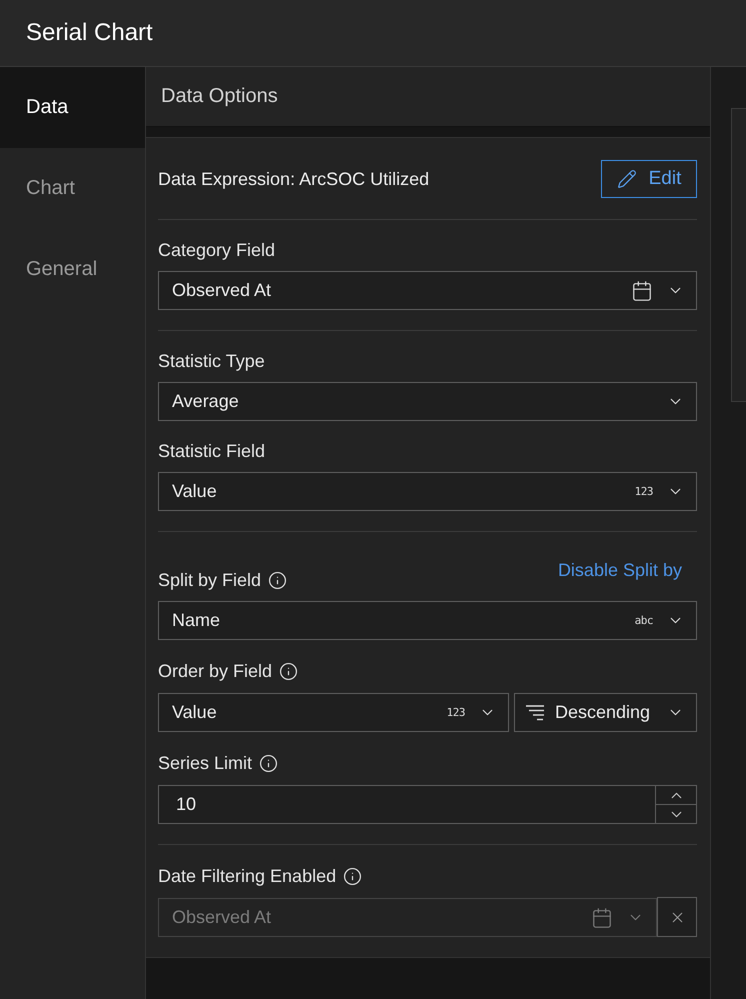 The height and width of the screenshot is (999, 746). What do you see at coordinates (72, 269) in the screenshot?
I see `sidebar-tab: General` at bounding box center [72, 269].